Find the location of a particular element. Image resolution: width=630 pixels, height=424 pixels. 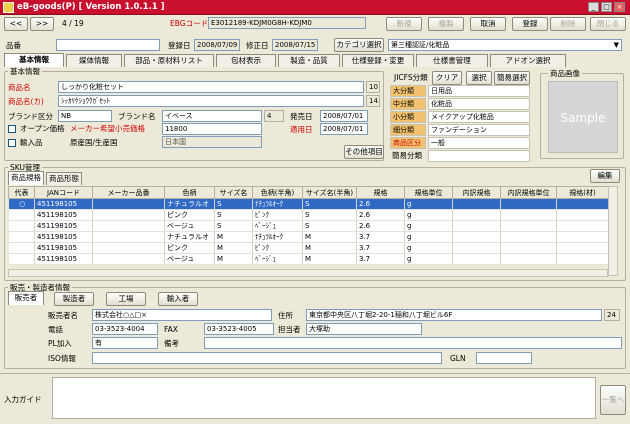

jicfs-clear-button: クリア is located at coordinates (447, 78).